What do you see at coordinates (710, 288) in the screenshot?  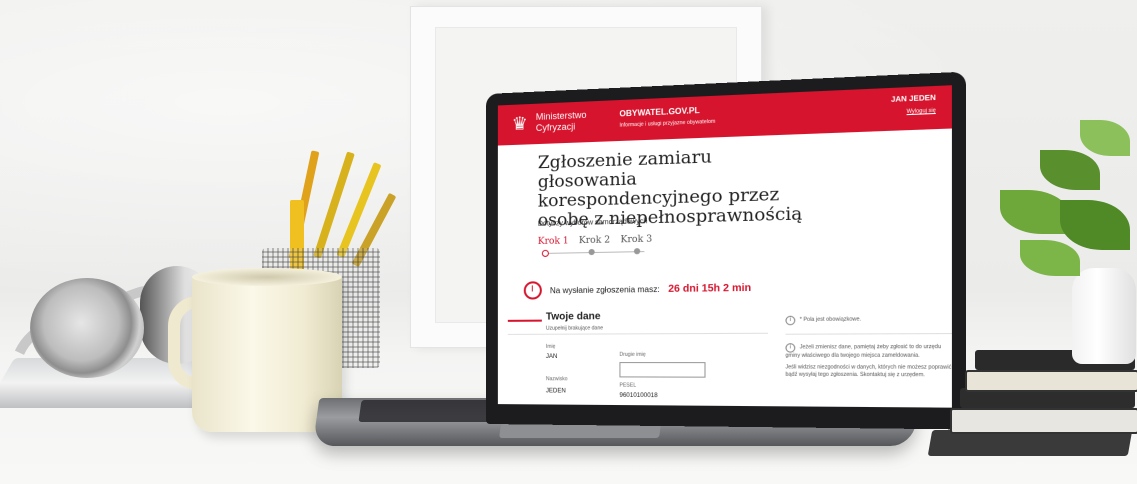 I see `timer-value: 26 dni 15h 2 min` at bounding box center [710, 288].